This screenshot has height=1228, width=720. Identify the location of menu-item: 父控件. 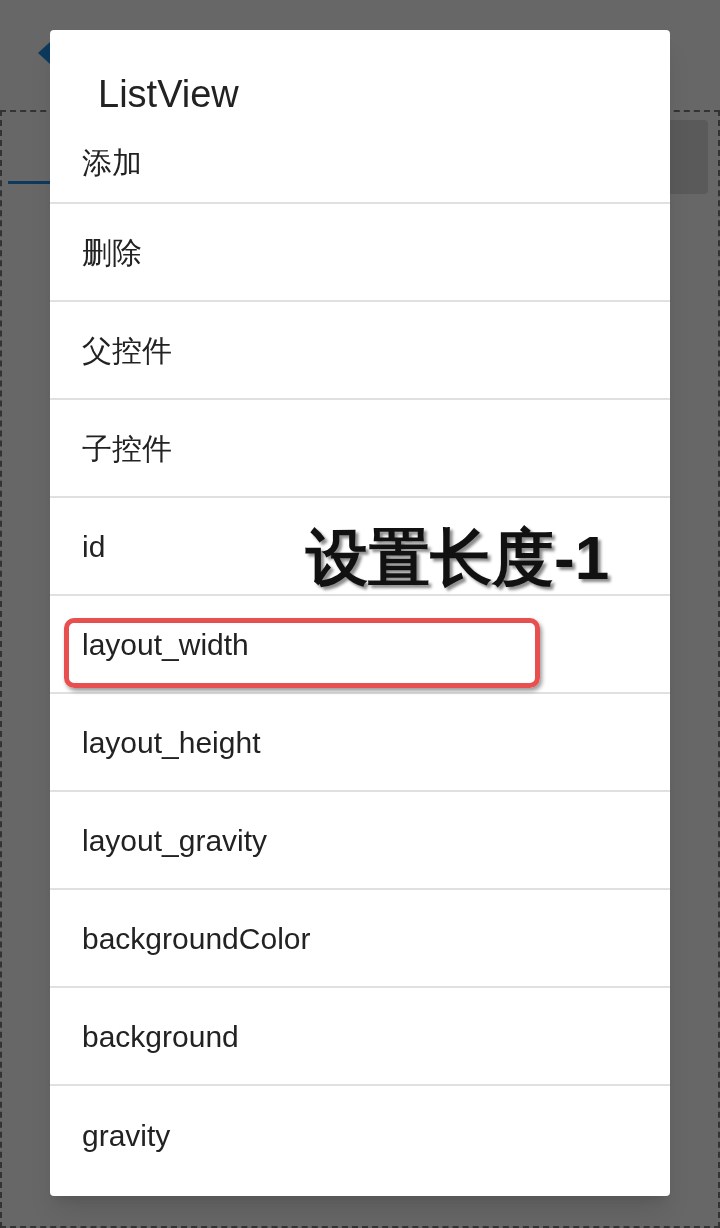
(360, 351).